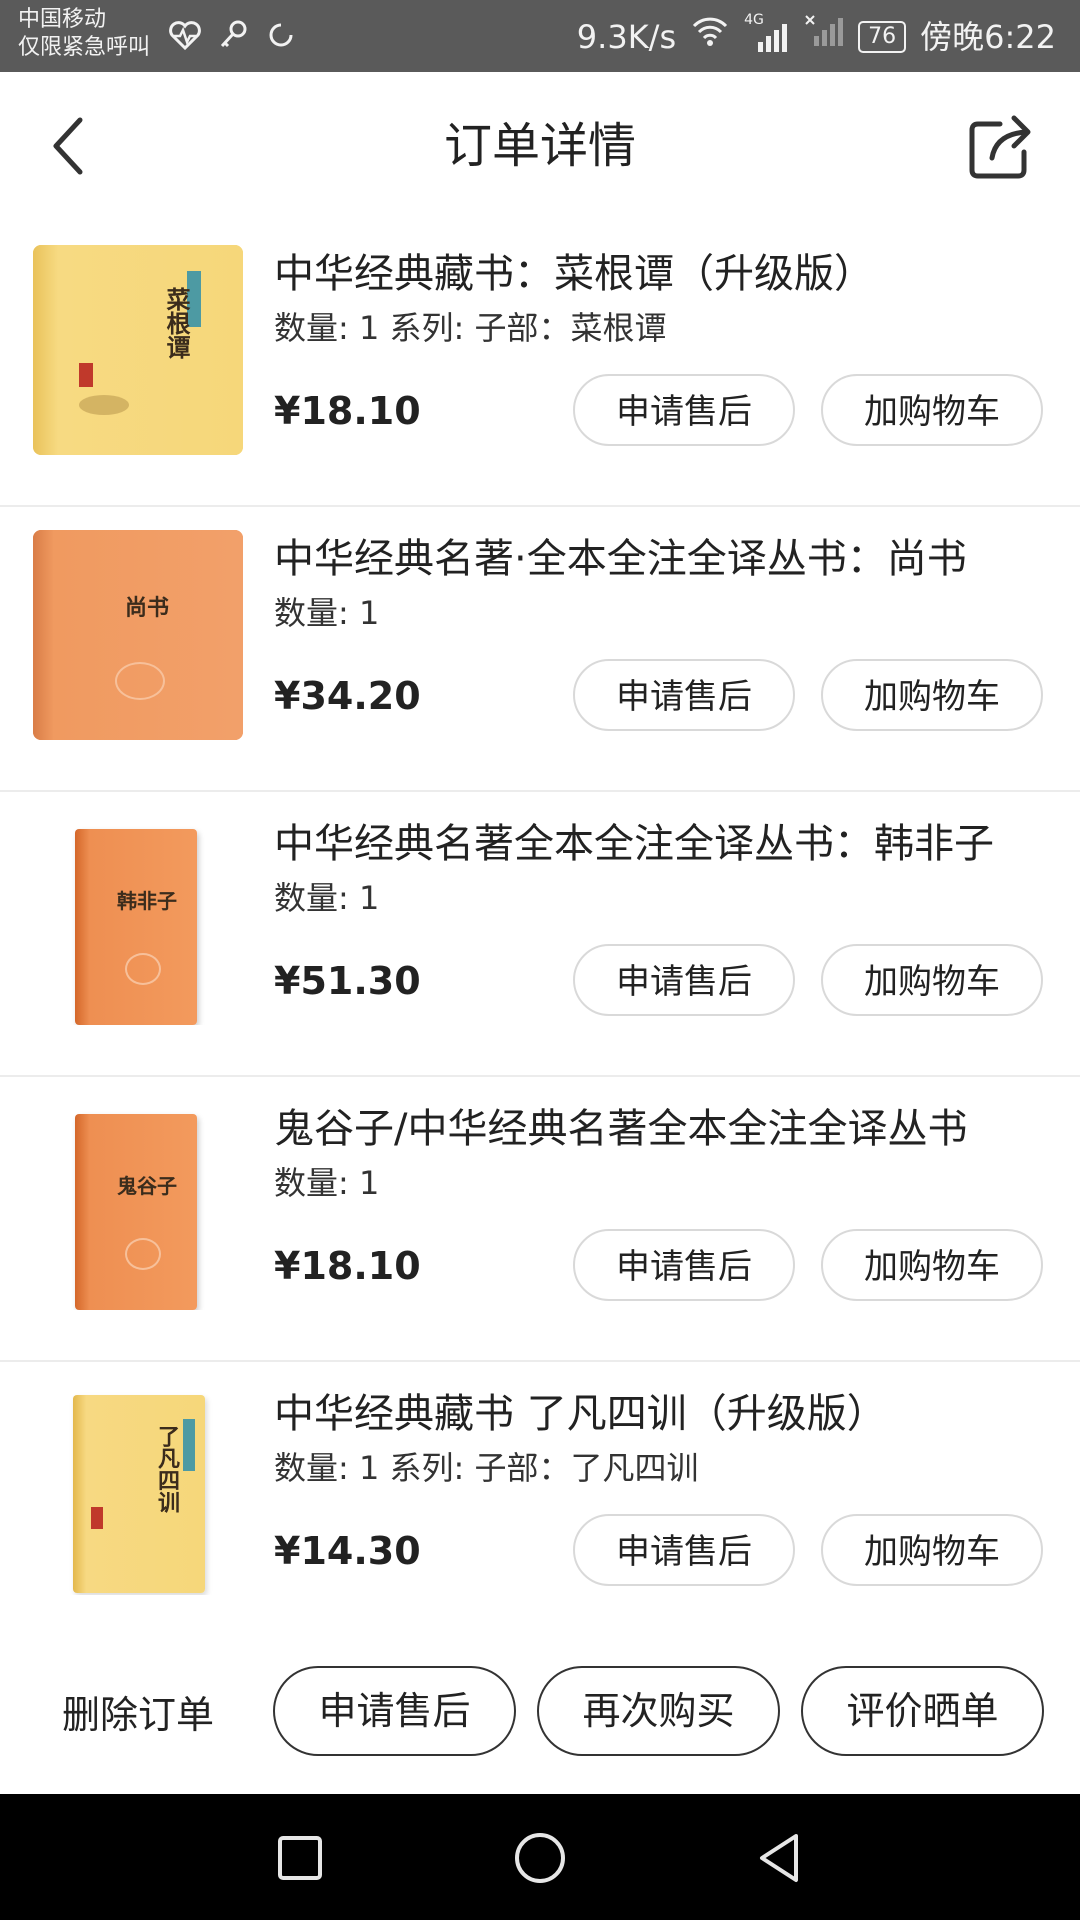 The width and height of the screenshot is (1080, 1920). What do you see at coordinates (988, 36) in the screenshot?
I see `clock: 傍晚6:22` at bounding box center [988, 36].